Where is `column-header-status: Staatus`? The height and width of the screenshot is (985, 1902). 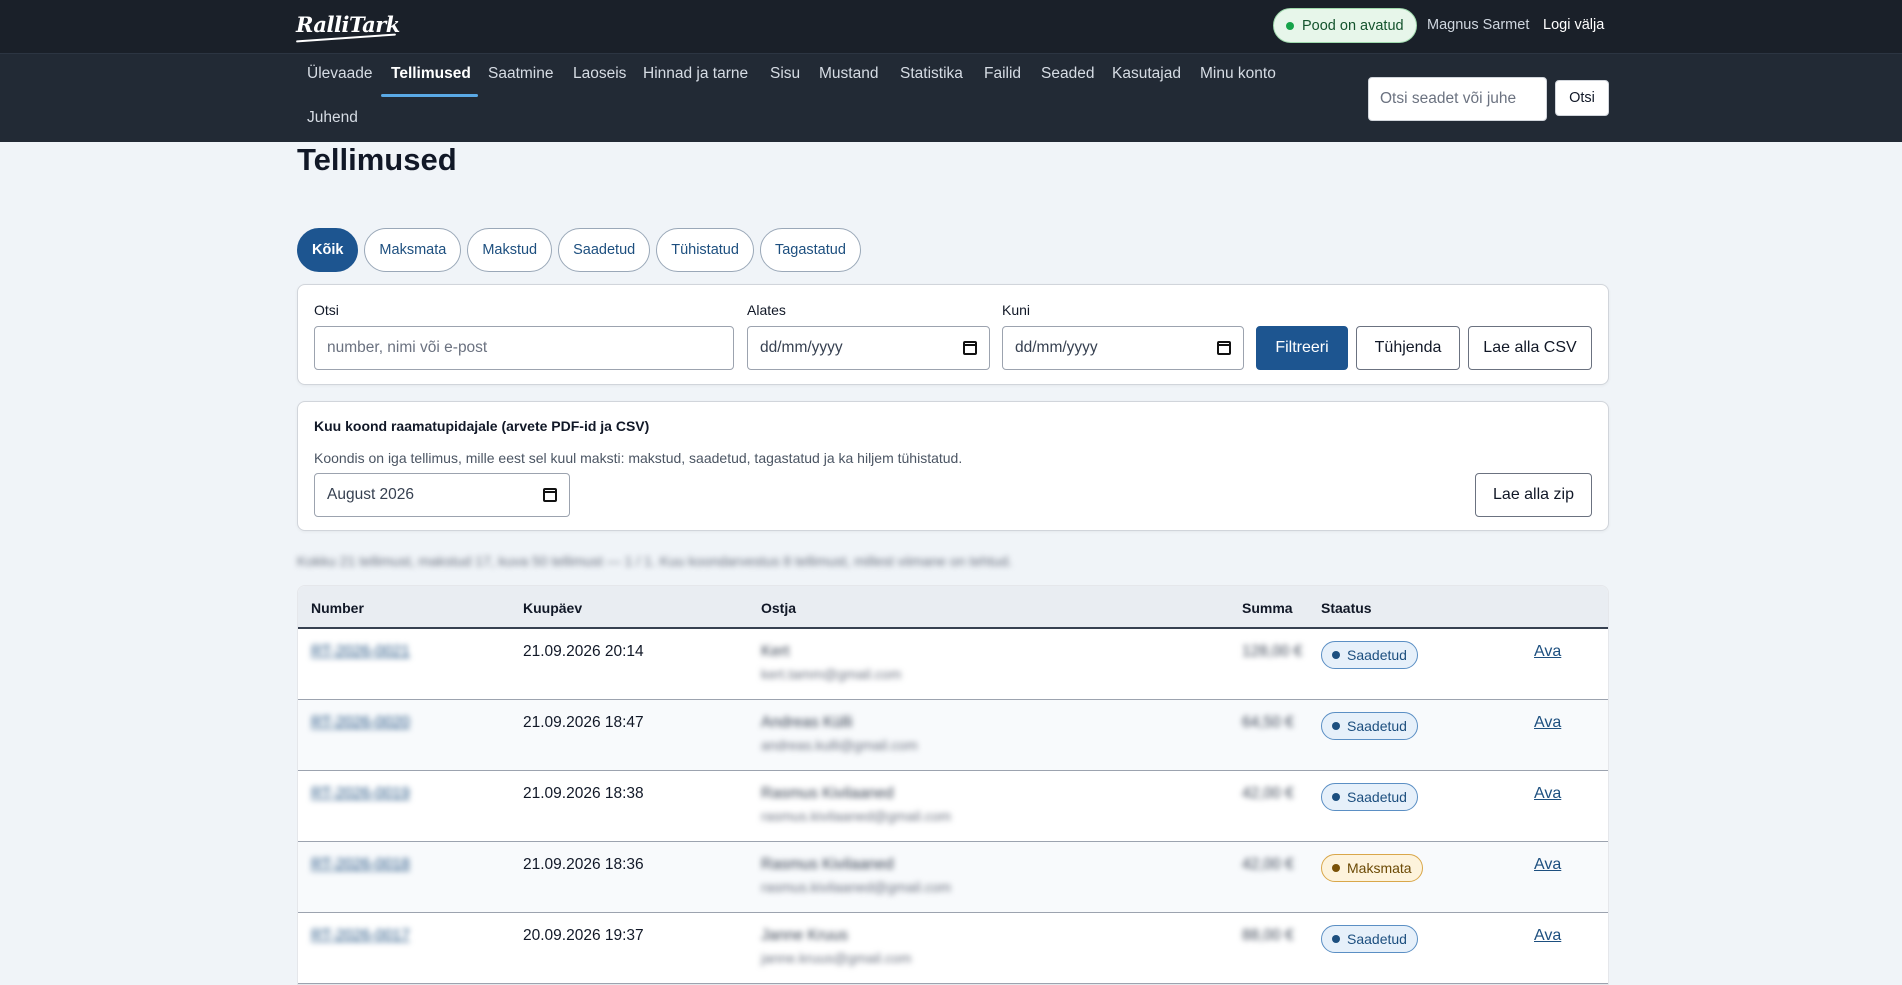
column-header-status: Staatus is located at coordinates (1346, 608).